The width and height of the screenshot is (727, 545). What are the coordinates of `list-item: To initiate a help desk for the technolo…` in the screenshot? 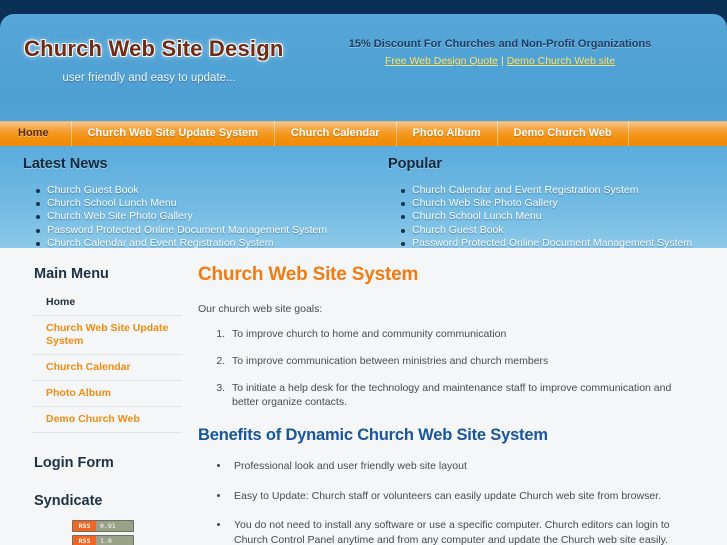 It's located at (462, 395).